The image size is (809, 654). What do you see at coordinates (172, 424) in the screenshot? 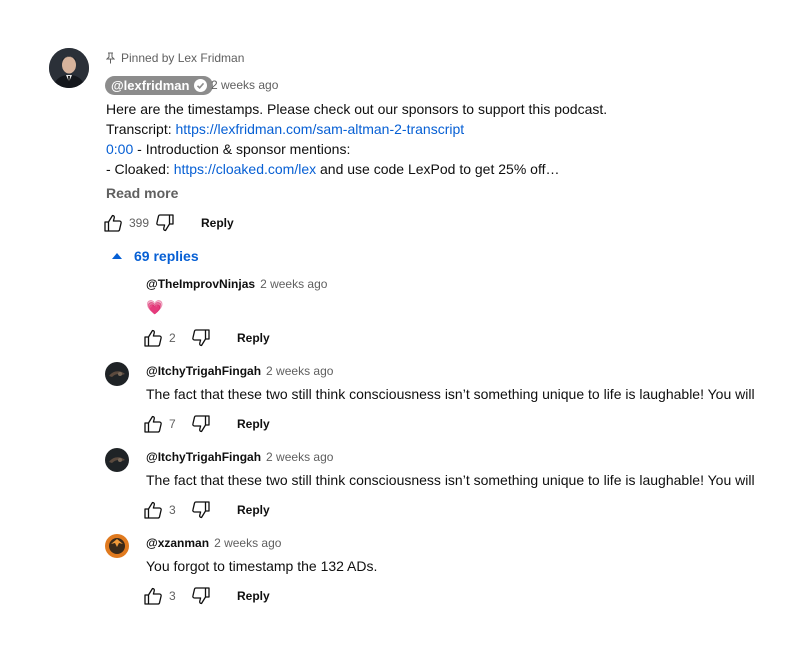
I see `like-count: 7` at bounding box center [172, 424].